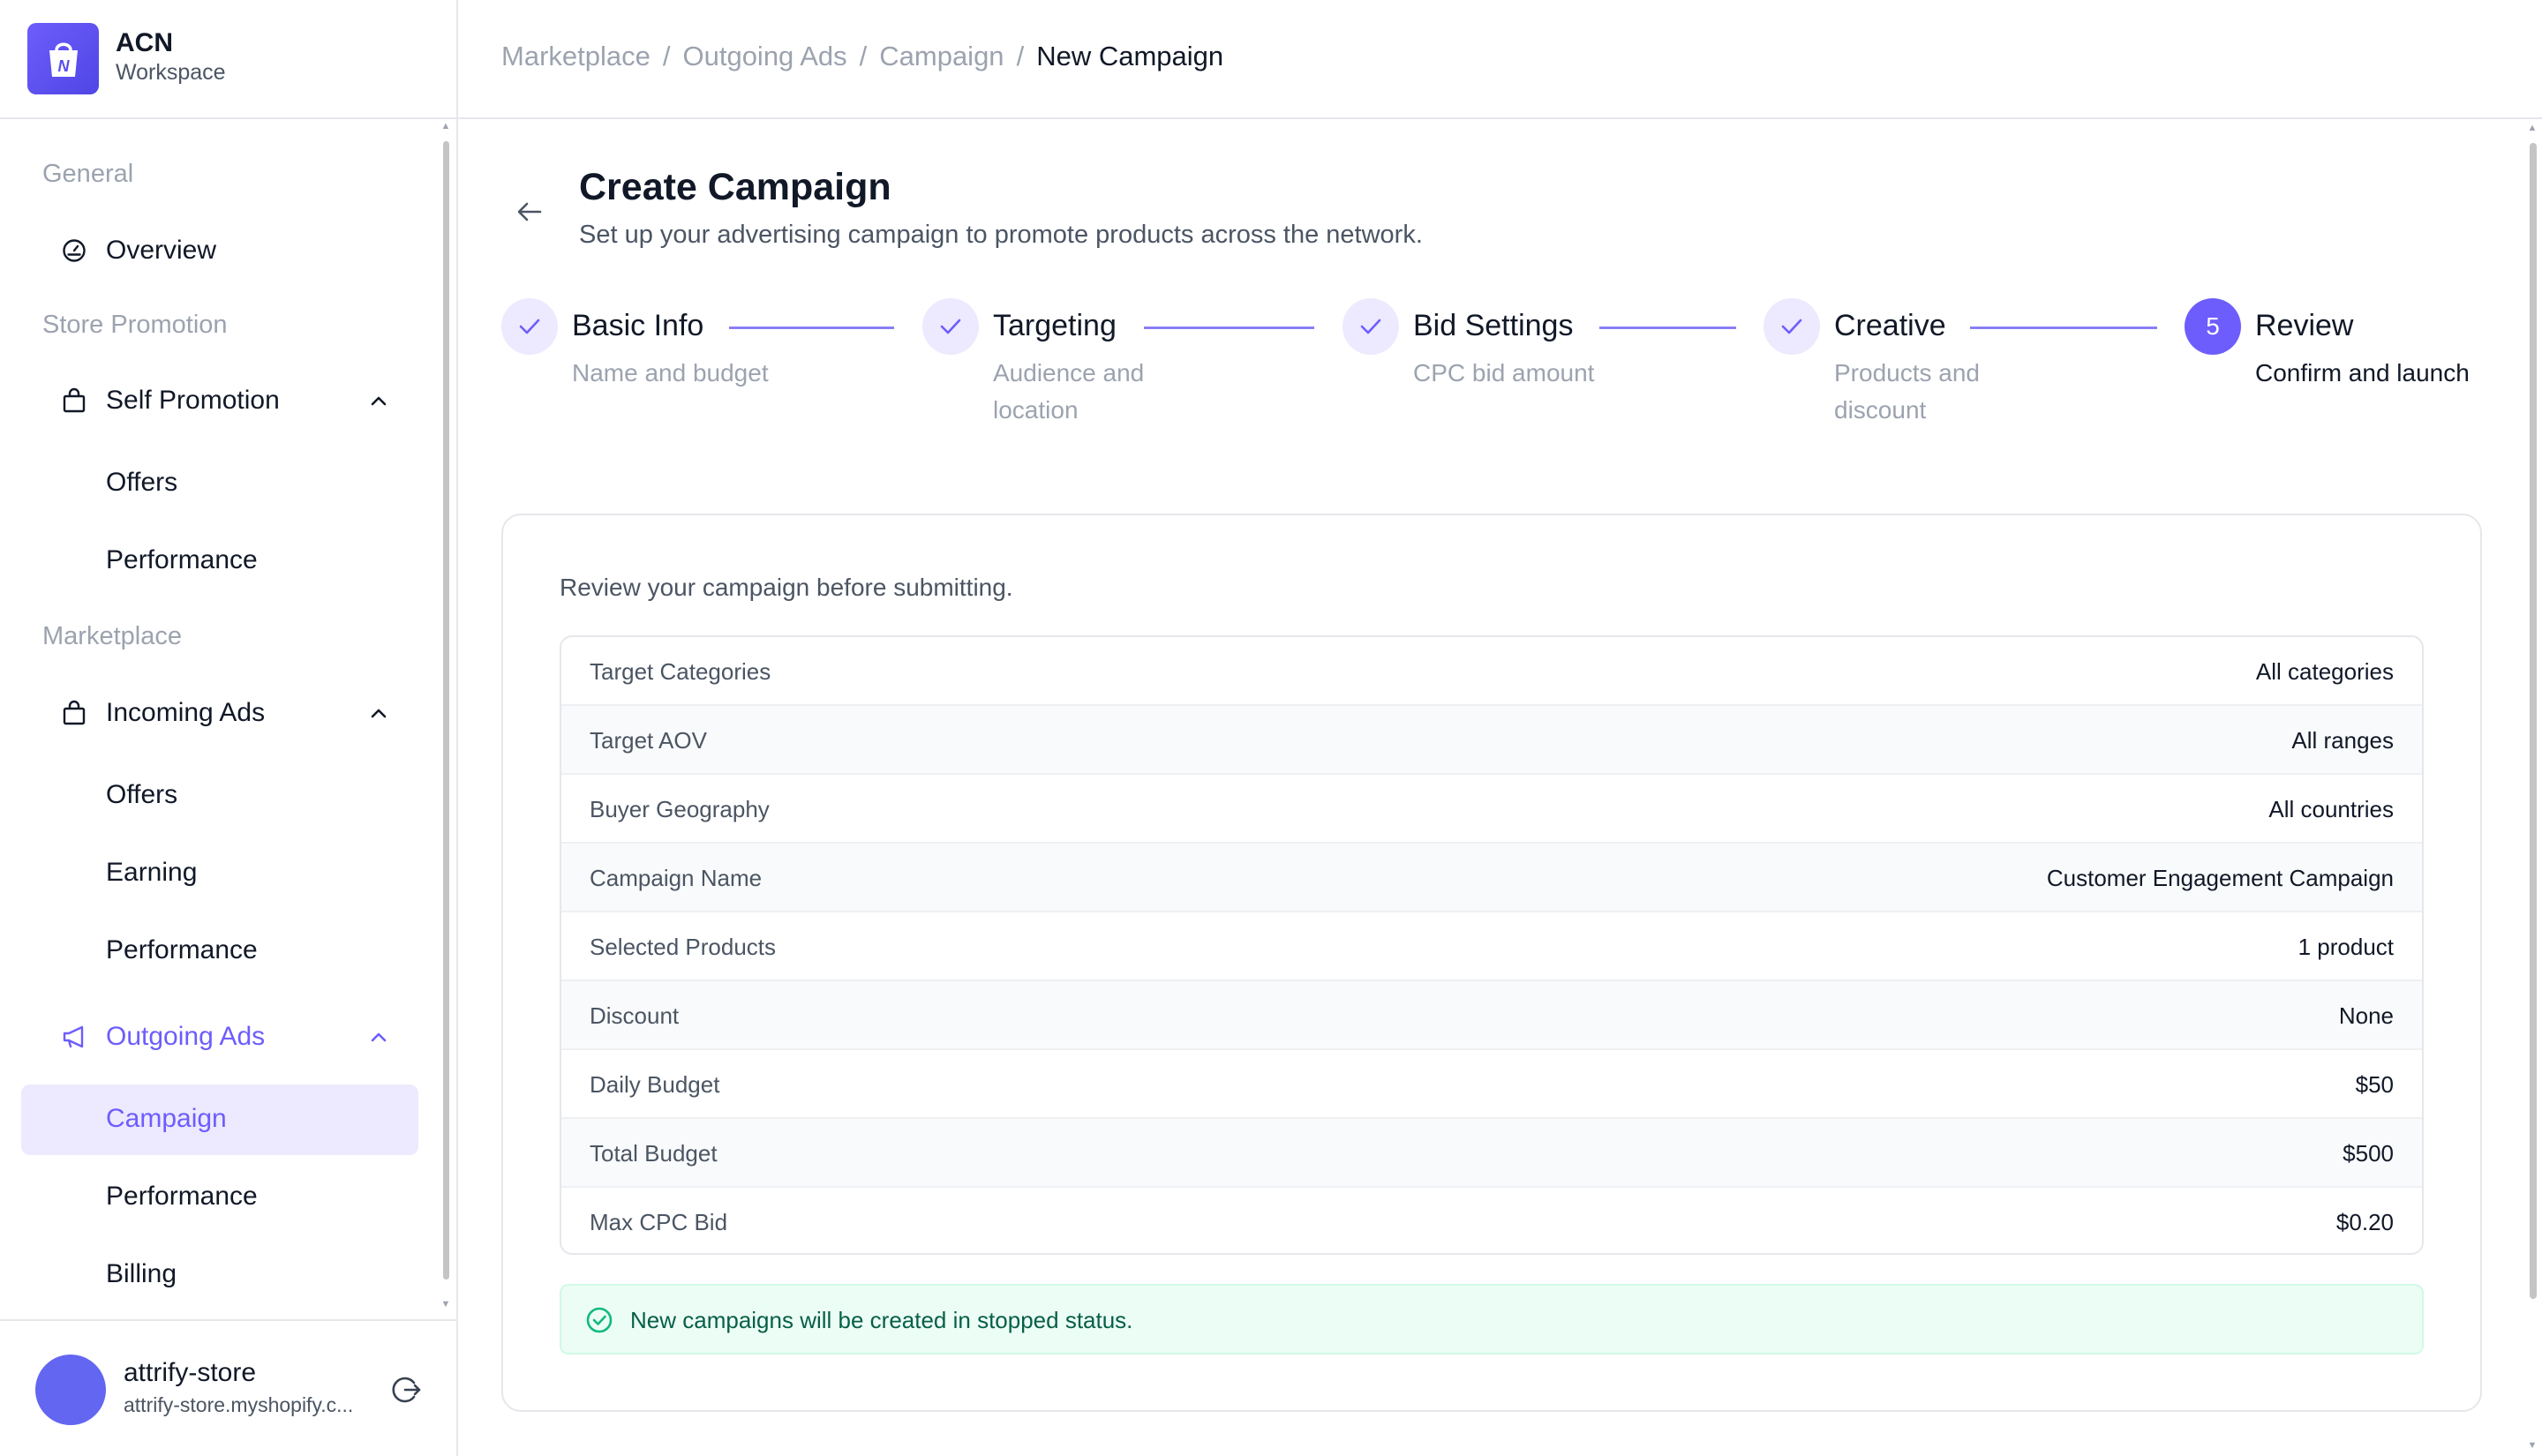 This screenshot has width=2542, height=1456. I want to click on row-value: Customer Engagement Campaign, so click(2220, 878).